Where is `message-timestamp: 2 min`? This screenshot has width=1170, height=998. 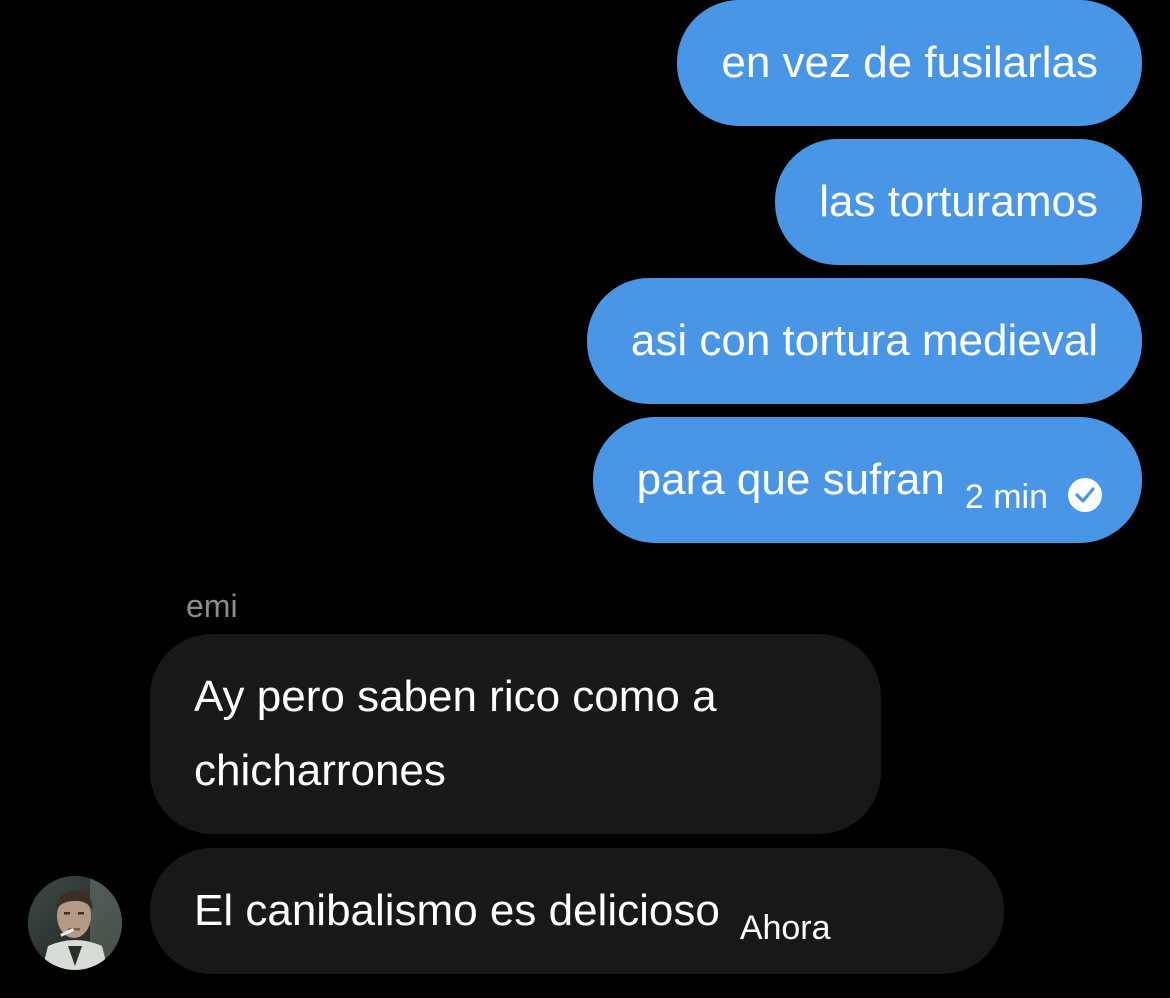
message-timestamp: 2 min is located at coordinates (1006, 497).